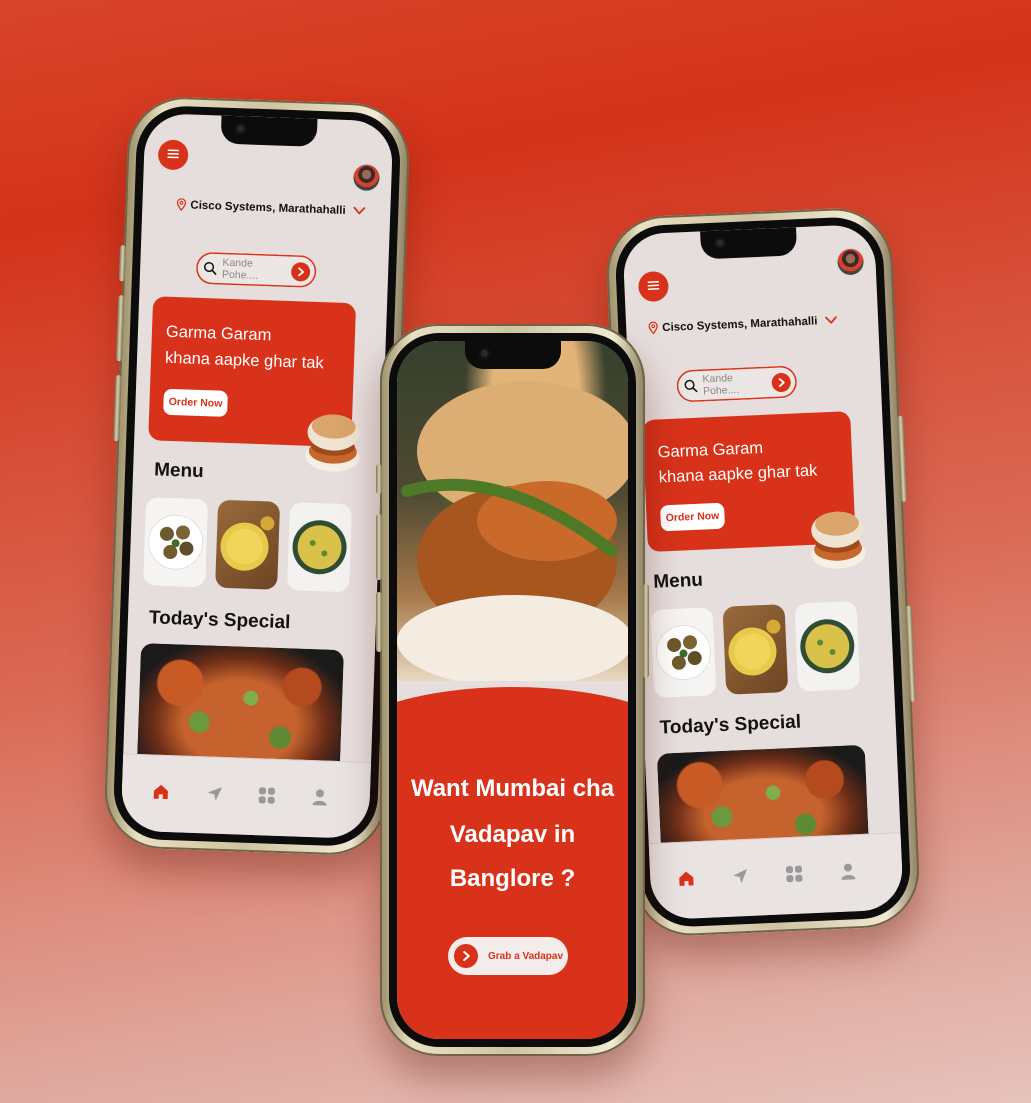 Image resolution: width=1031 pixels, height=1103 pixels. I want to click on headline-line-3: Banglore ?, so click(512, 878).